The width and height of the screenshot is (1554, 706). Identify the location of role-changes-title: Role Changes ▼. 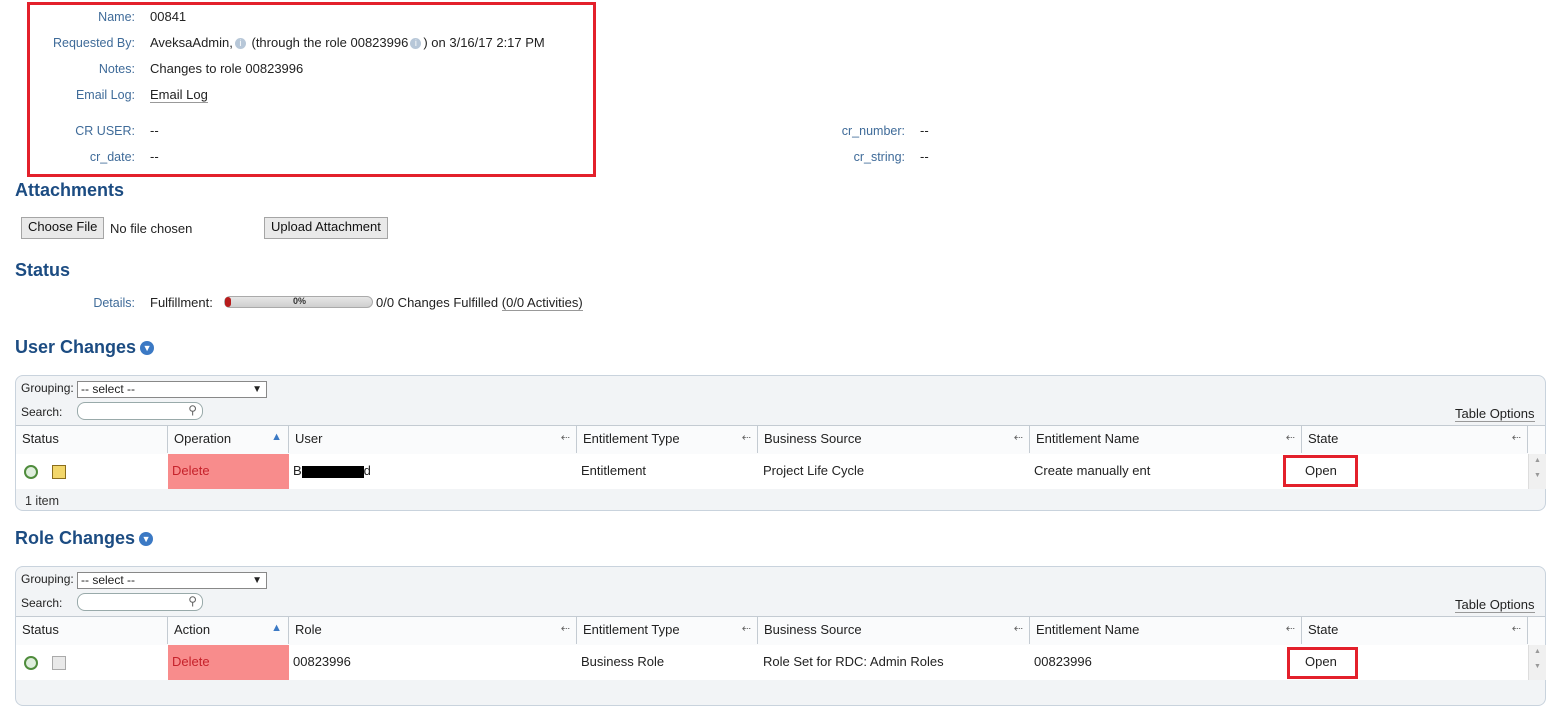
(84, 538).